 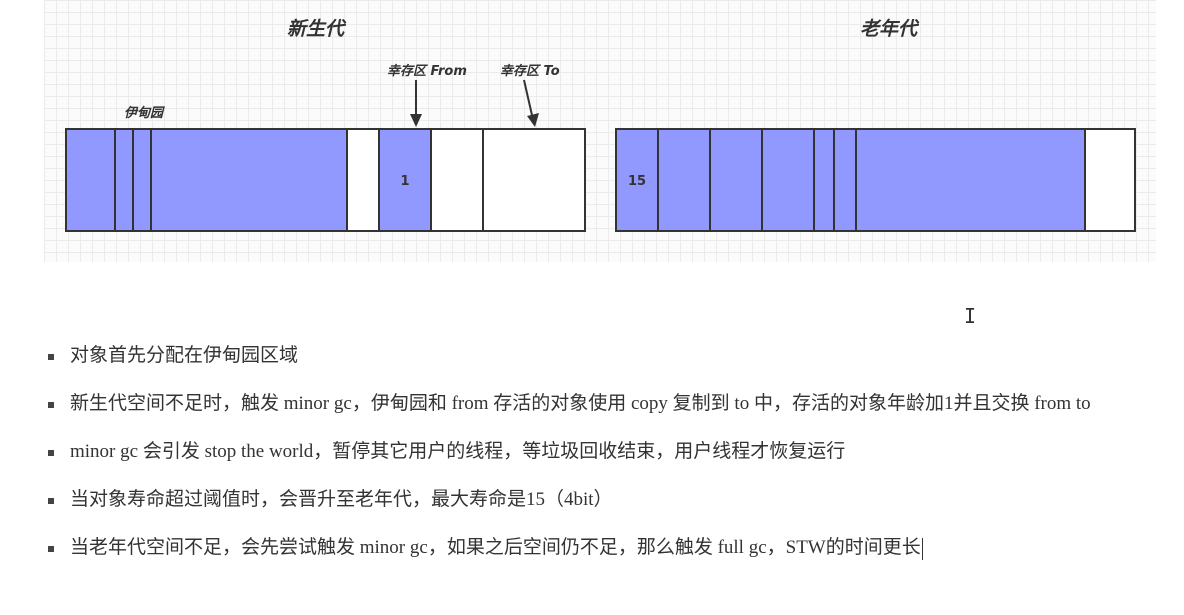 I want to click on from-object-age: 1, so click(x=405, y=181).